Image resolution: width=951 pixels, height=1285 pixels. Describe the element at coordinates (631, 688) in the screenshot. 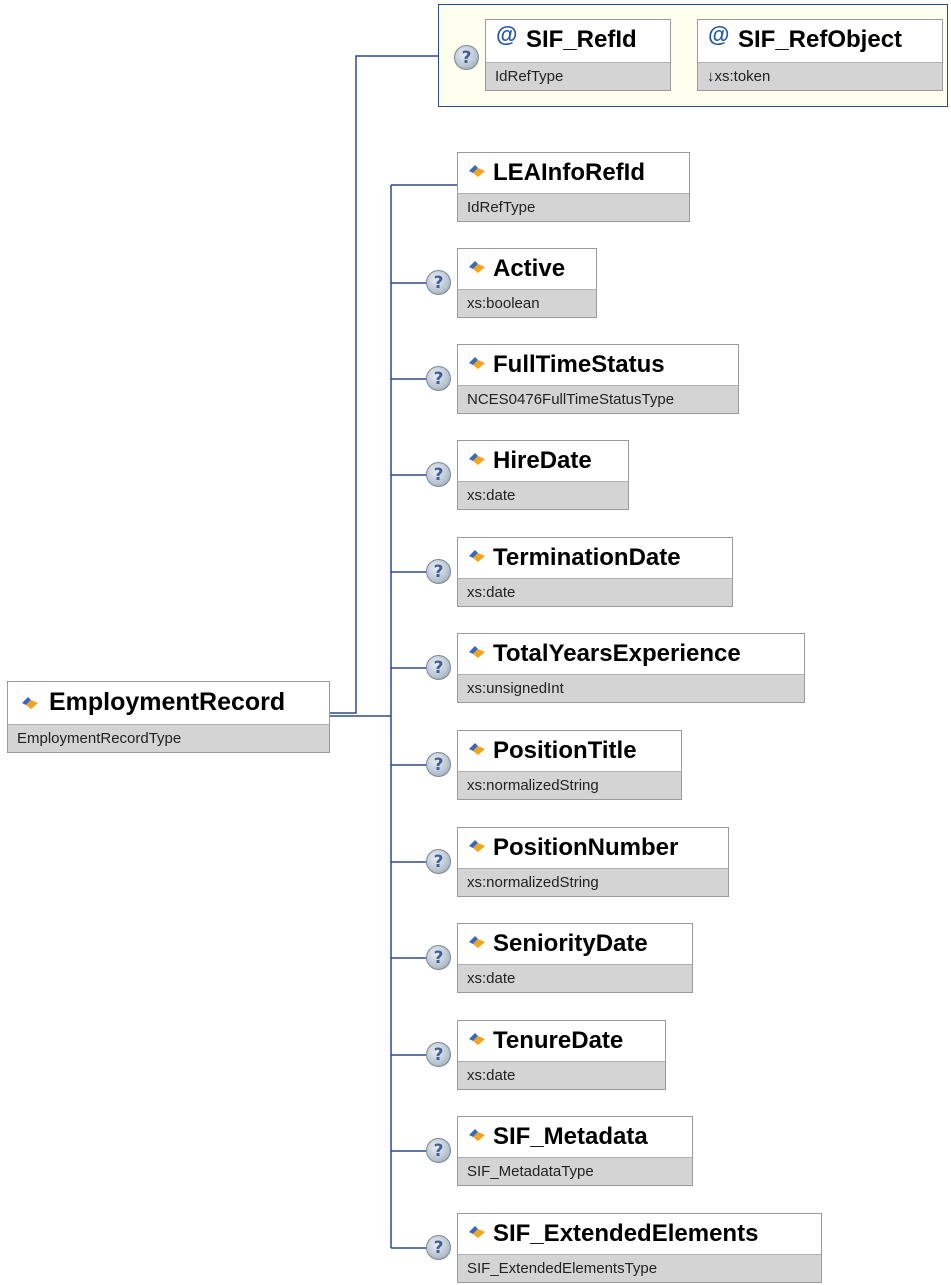

I see `element-type: xs:unsignedInt` at that location.